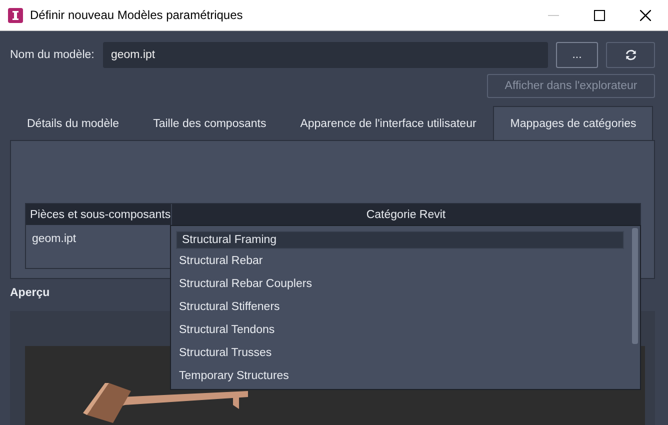 This screenshot has height=425, width=668. What do you see at coordinates (401, 352) in the screenshot?
I see `dropdown-item: Structural Trusses` at bounding box center [401, 352].